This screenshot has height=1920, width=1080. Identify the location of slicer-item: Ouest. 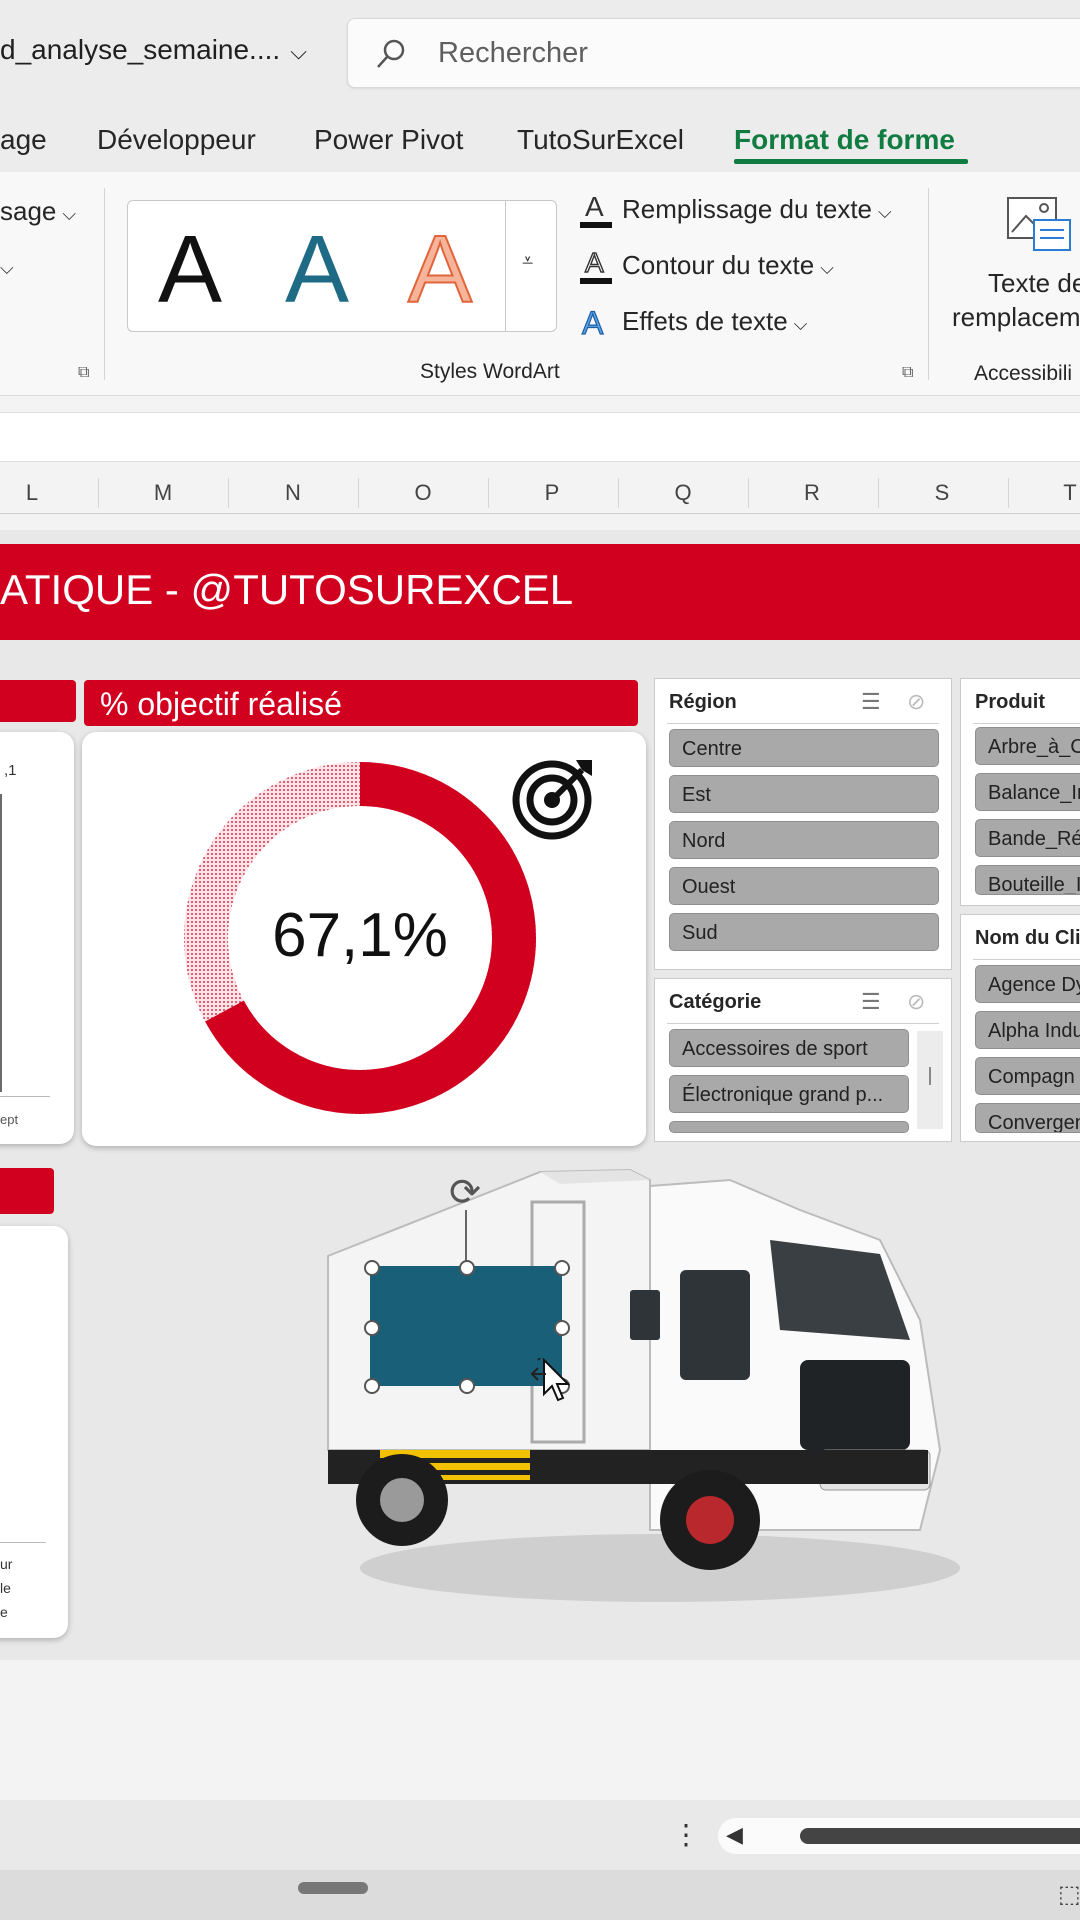
(804, 886).